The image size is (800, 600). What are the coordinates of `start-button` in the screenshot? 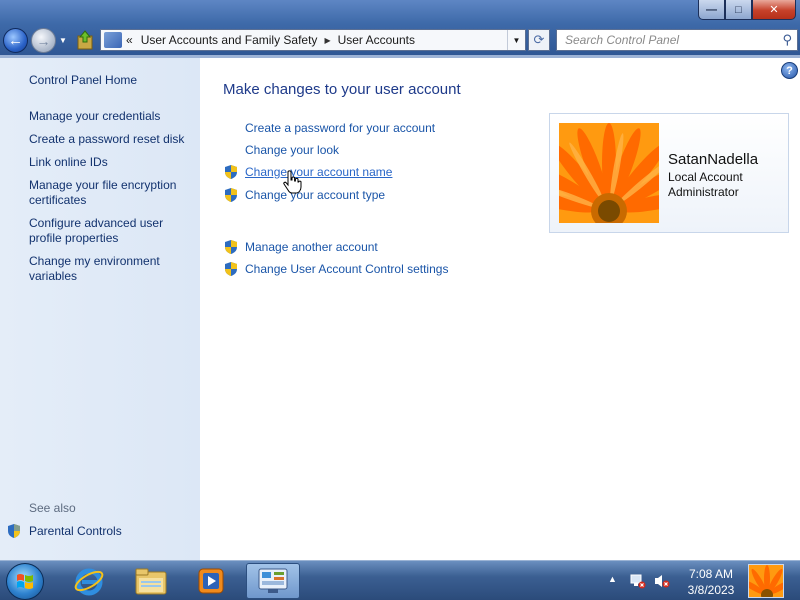 It's located at (25, 581).